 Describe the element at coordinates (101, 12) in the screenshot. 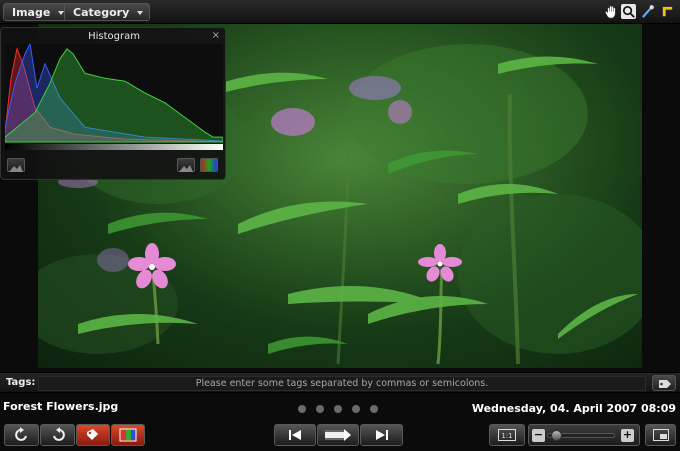

I see `category-menu-label: Category` at that location.